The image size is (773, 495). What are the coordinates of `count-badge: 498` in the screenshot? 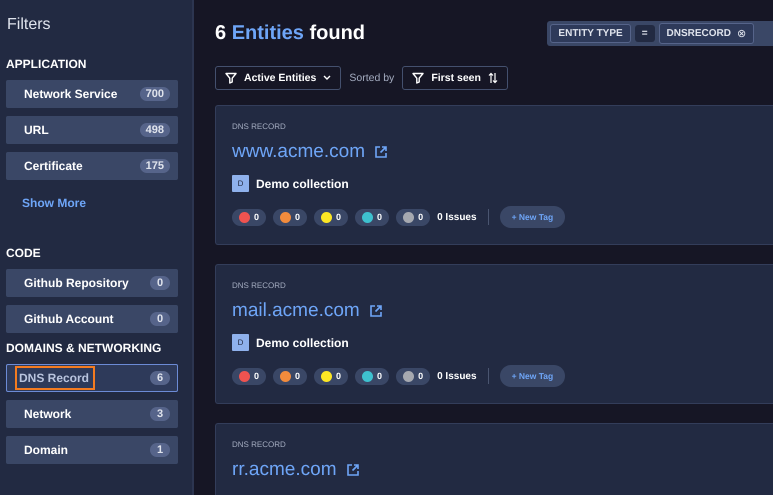 It's located at (155, 130).